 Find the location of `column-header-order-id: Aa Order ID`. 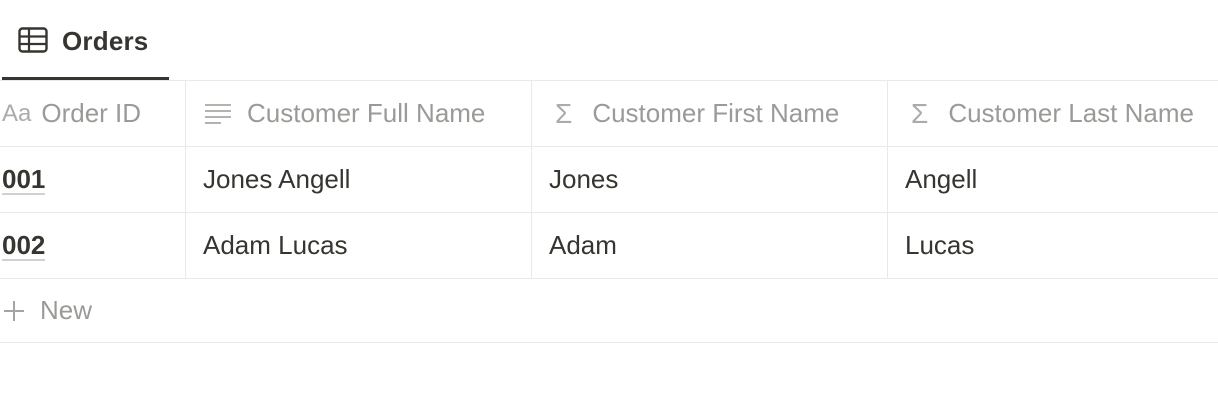

column-header-order-id: Aa Order ID is located at coordinates (93, 113).